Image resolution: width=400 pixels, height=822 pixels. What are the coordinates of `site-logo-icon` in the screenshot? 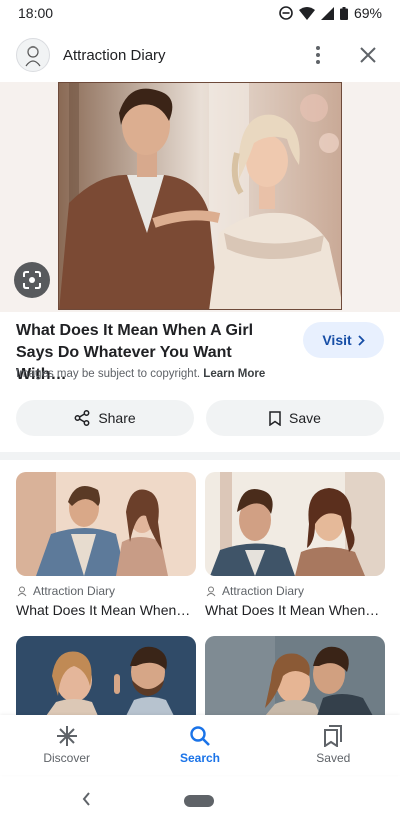 It's located at (33, 56).